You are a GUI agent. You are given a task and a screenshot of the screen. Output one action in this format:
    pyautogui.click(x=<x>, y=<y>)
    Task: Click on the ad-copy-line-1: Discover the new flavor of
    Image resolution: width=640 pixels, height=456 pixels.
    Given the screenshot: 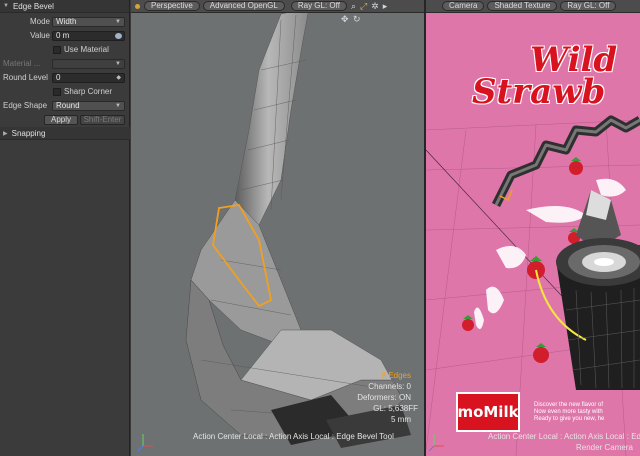 What is the action you would take?
    pyautogui.click(x=569, y=405)
    